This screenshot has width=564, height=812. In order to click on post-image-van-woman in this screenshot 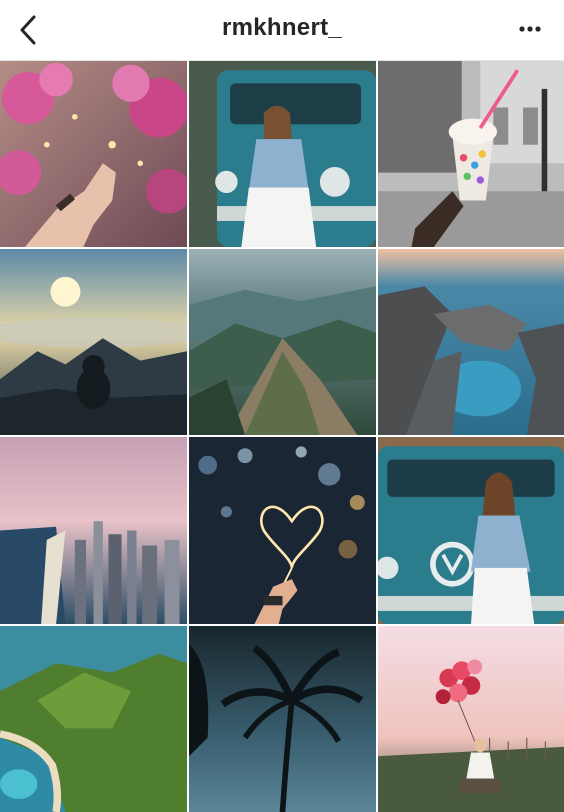, I will do `click(282, 154)`.